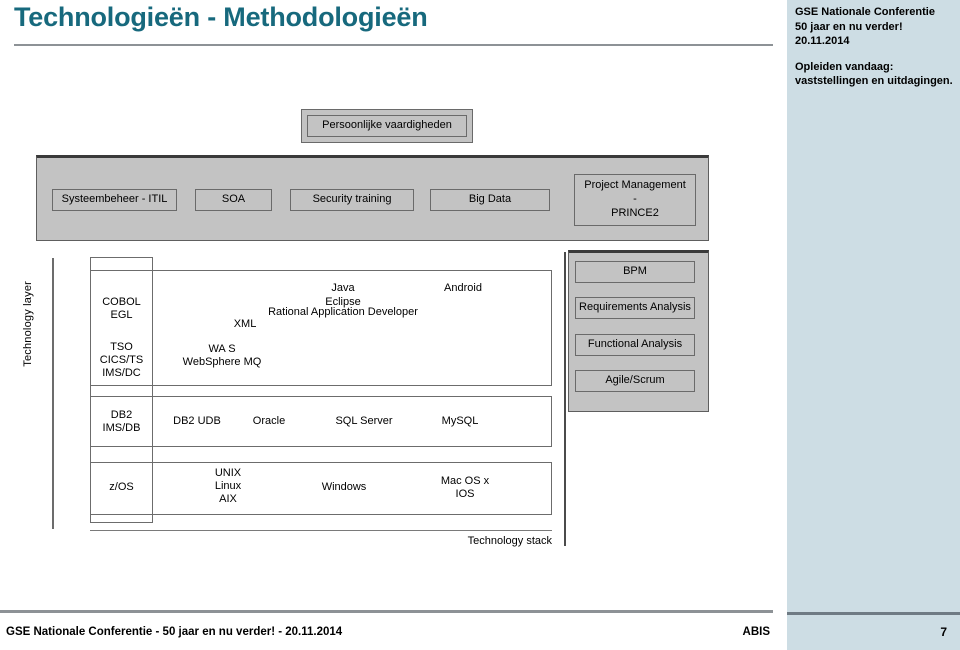  What do you see at coordinates (114, 200) in the screenshot?
I see `training-box-systeembeheer: Systeembeheer - ITIL` at bounding box center [114, 200].